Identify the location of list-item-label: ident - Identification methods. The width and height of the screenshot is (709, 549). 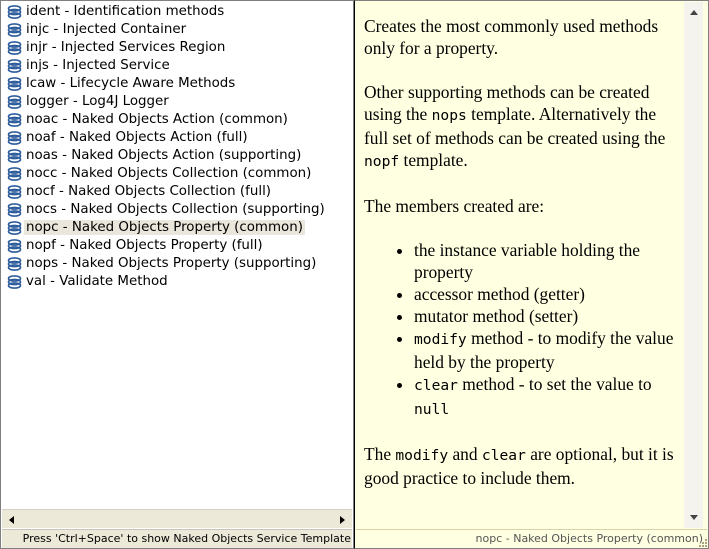
(125, 11).